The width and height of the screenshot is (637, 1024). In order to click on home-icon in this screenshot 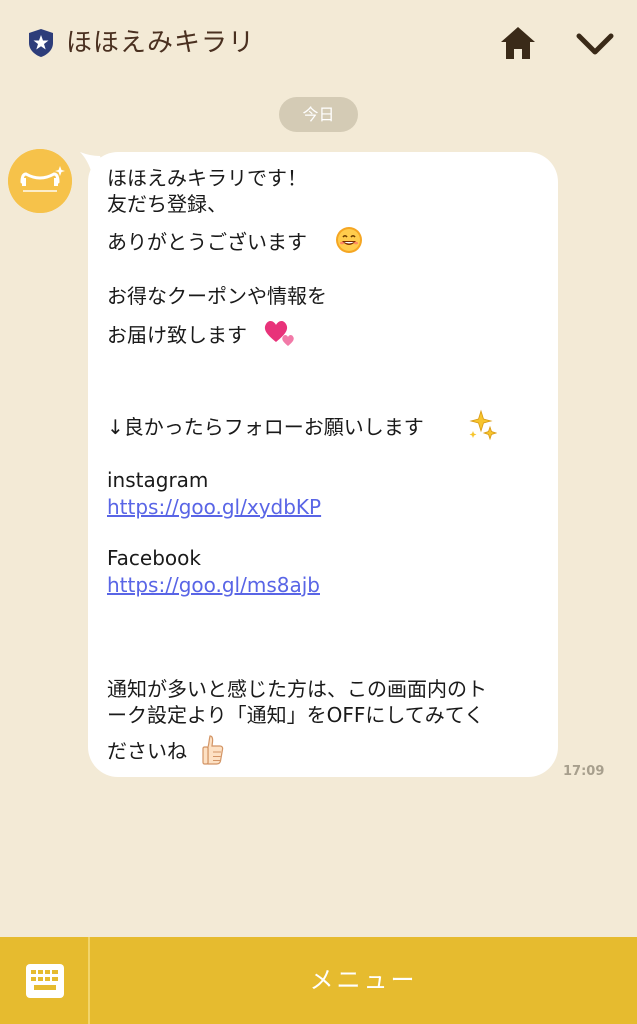, I will do `click(518, 43)`.